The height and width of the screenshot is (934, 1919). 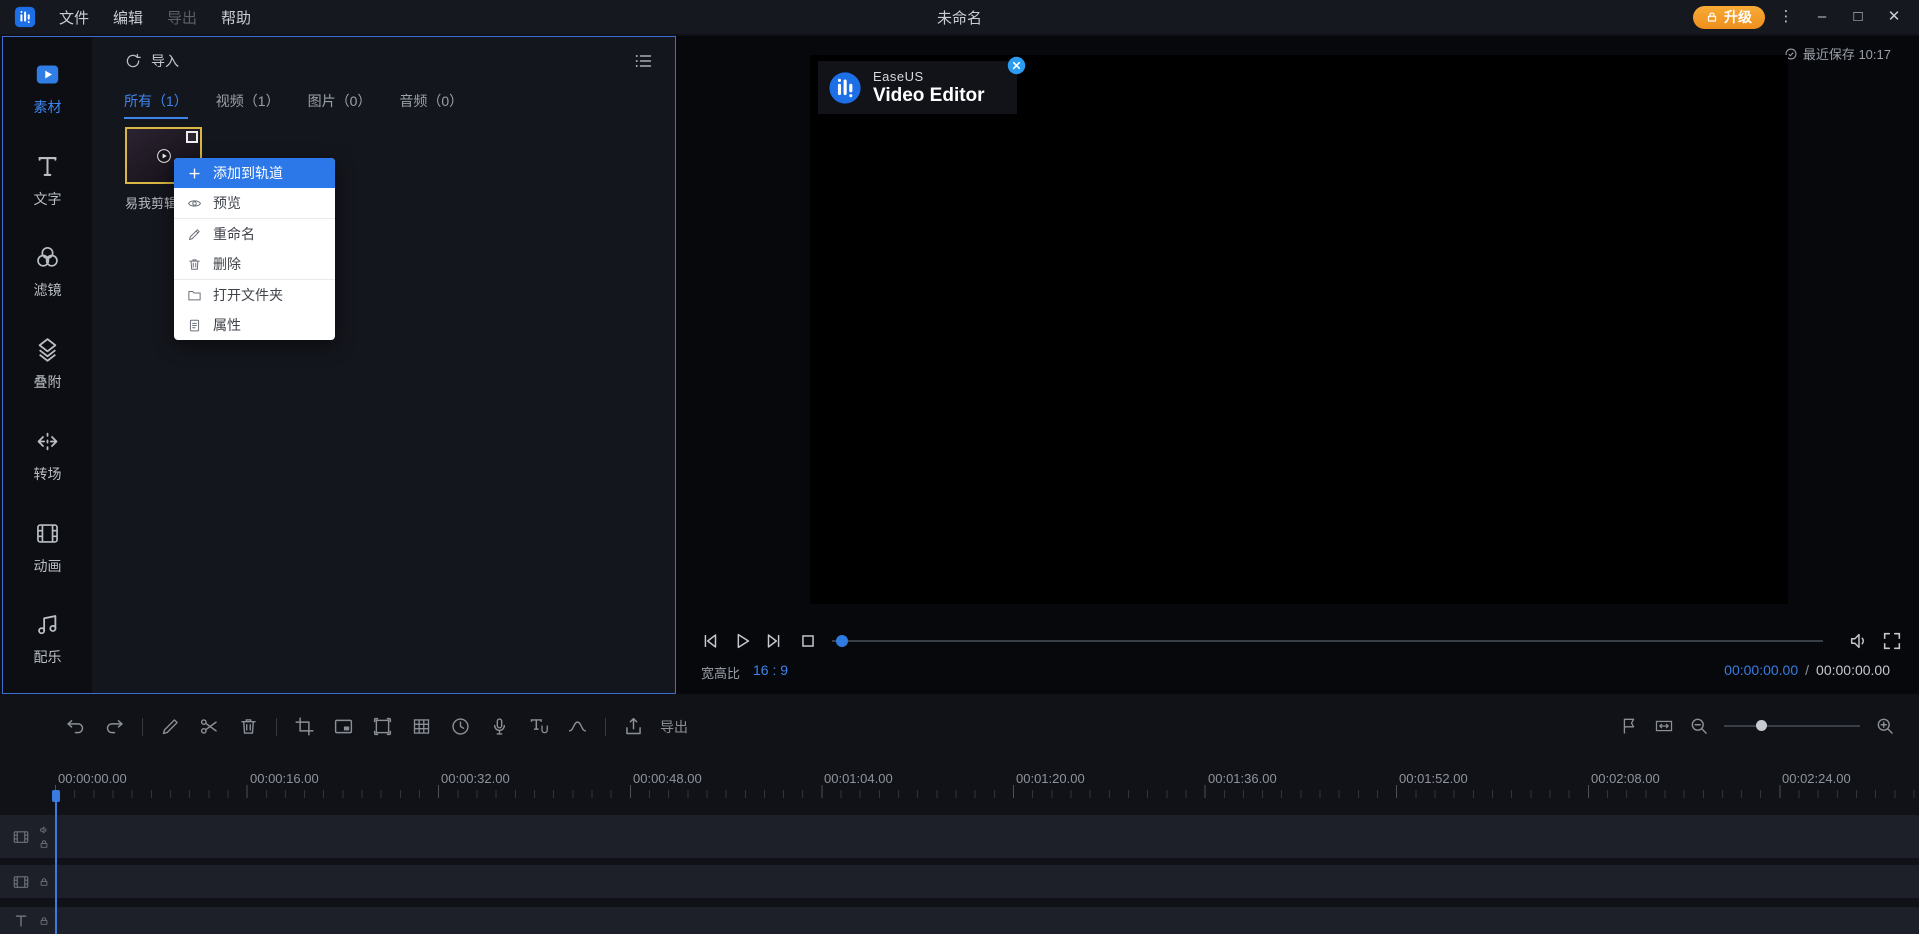 I want to click on pip-button, so click(x=343, y=726).